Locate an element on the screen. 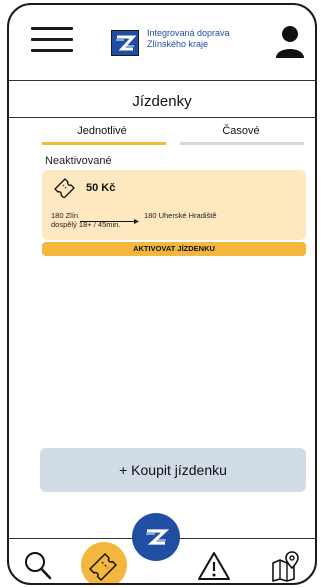  tickets-nav-icon is located at coordinates (104, 562).